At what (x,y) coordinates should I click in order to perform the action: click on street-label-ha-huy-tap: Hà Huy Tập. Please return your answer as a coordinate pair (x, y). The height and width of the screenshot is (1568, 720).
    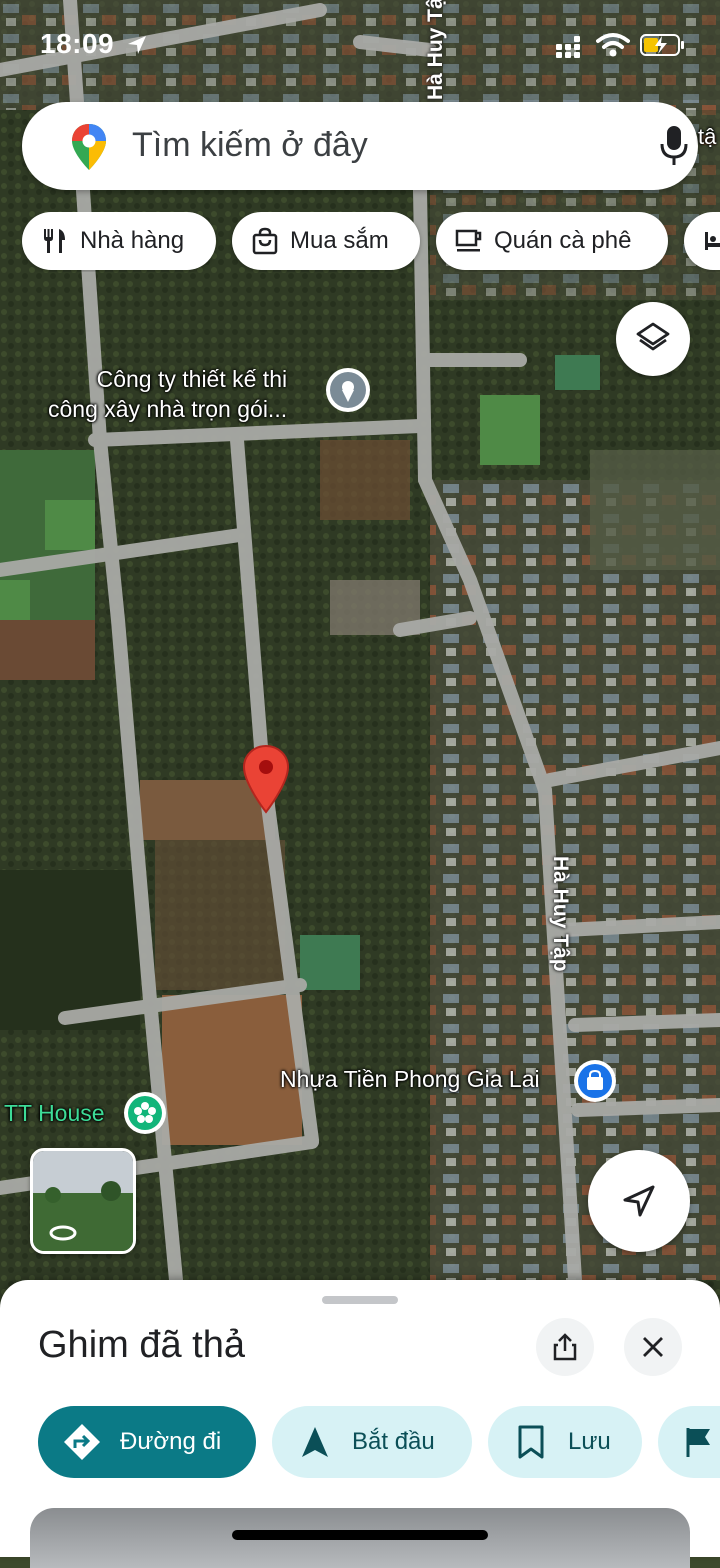
    Looking at the image, I should click on (560, 914).